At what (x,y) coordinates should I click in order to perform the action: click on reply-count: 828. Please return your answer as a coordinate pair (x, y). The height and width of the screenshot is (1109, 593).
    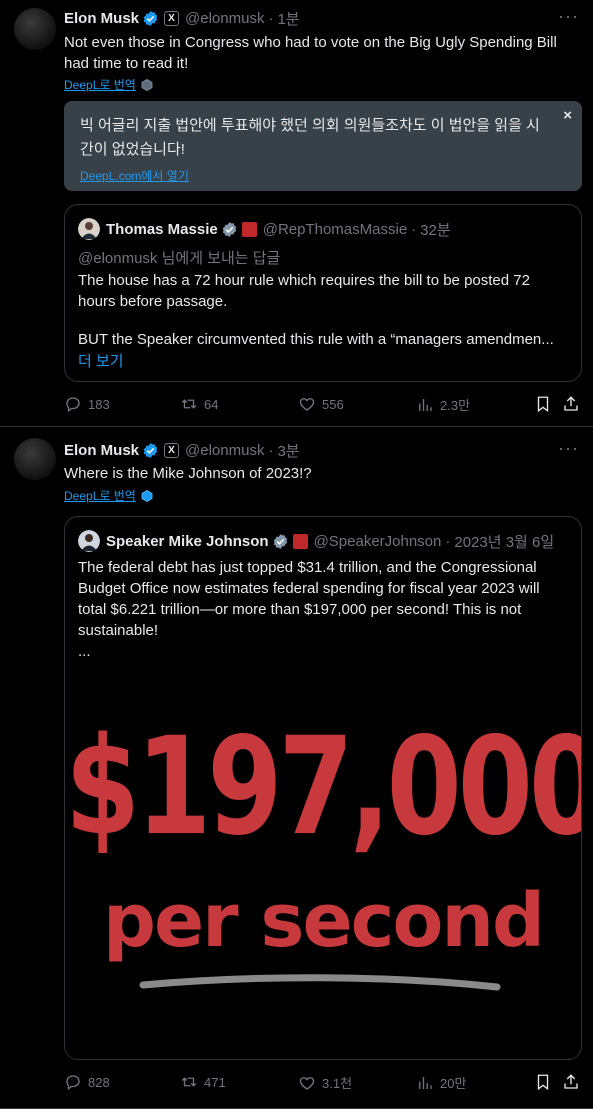
    Looking at the image, I should click on (99, 1082).